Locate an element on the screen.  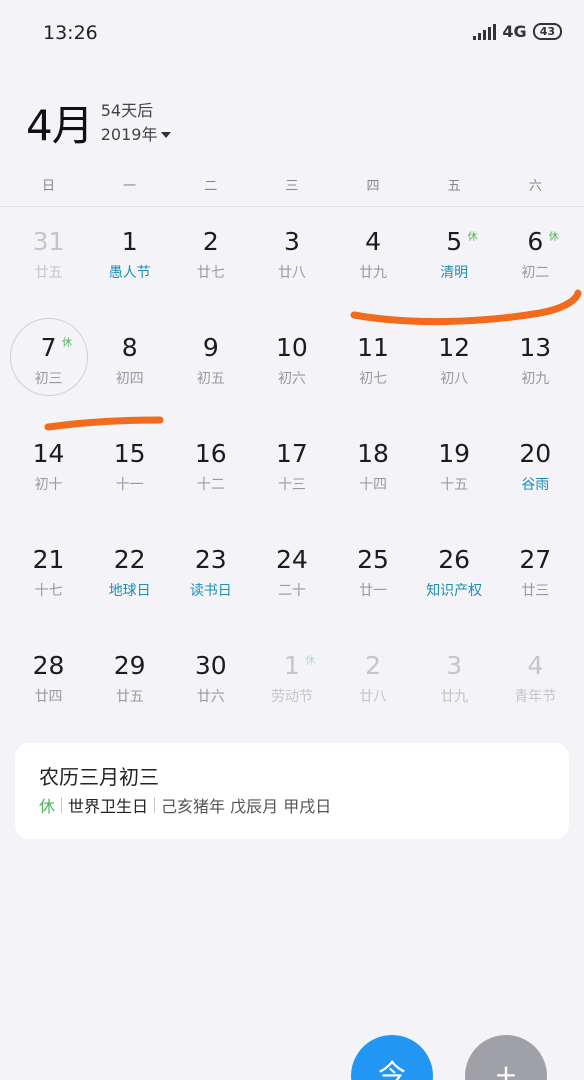
battery-level: 43 is located at coordinates (547, 31).